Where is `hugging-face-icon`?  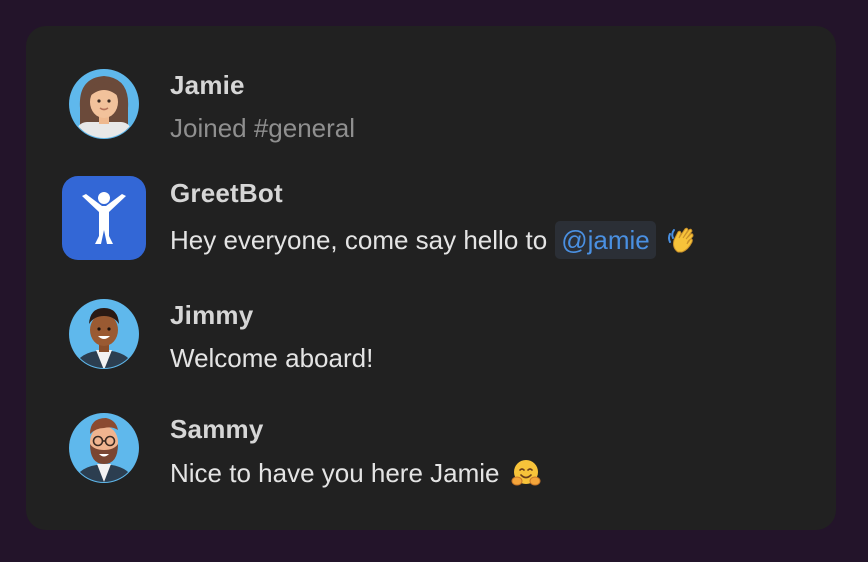
hugging-face-icon is located at coordinates (526, 473).